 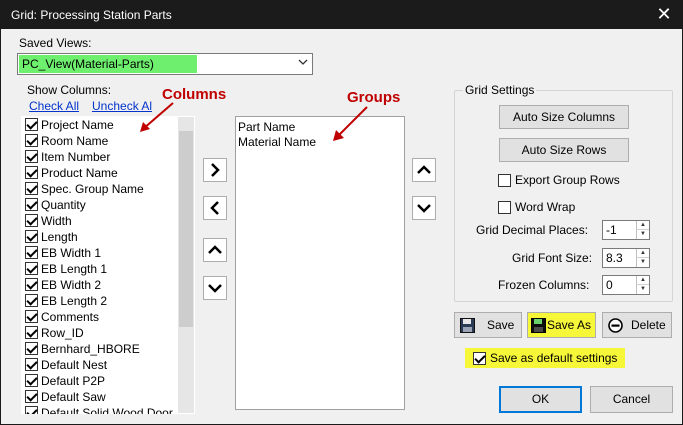 I want to click on column-list-item: Width, so click(x=48, y=221).